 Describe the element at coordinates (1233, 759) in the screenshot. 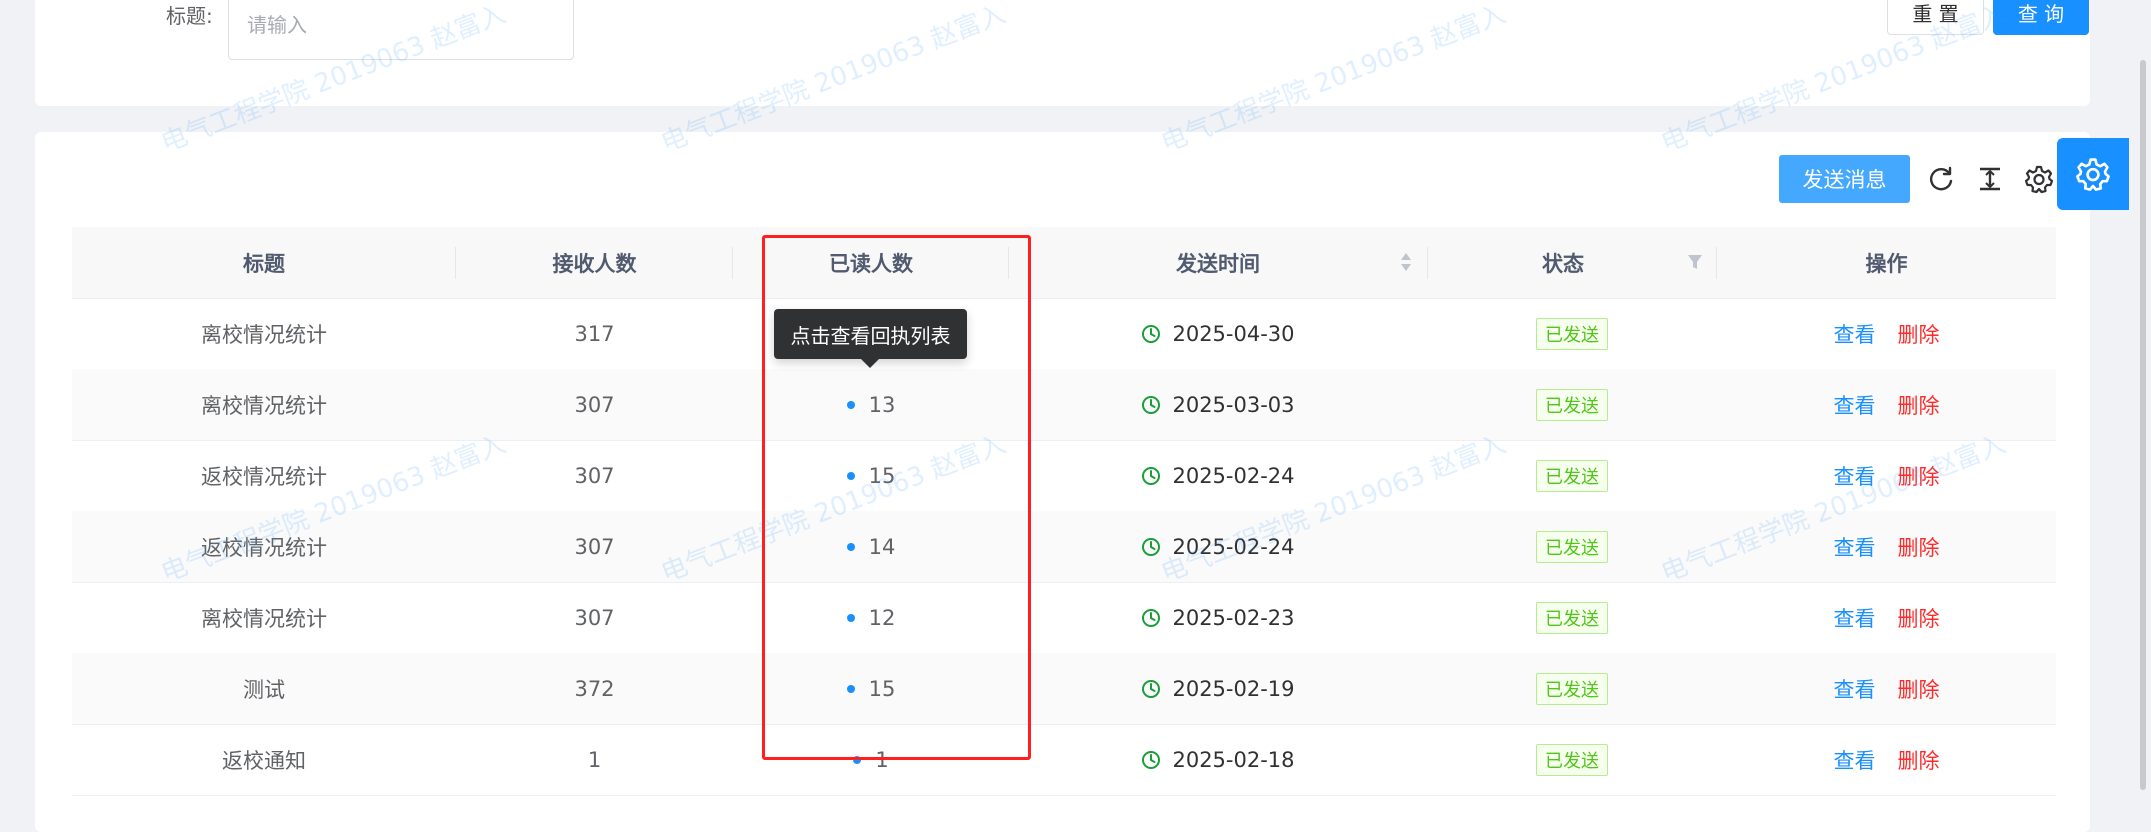

I see `send-time-value: 2025-02-18` at that location.